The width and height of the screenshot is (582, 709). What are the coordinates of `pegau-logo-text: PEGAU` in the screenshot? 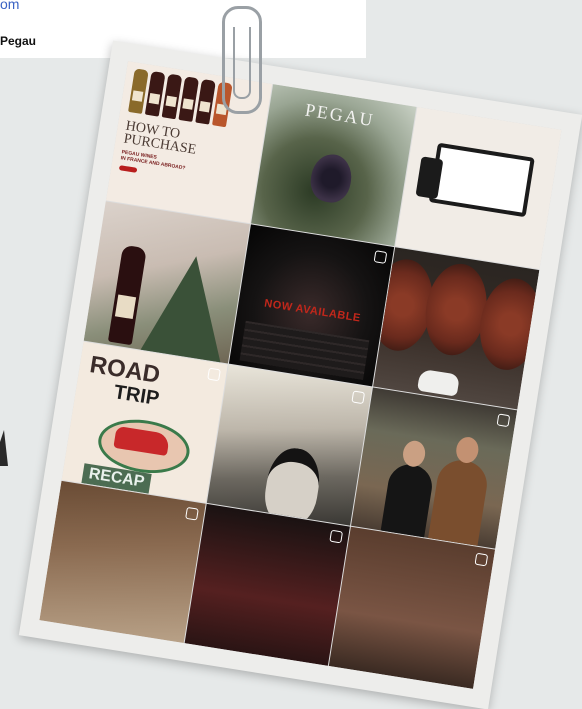 It's located at (339, 115).